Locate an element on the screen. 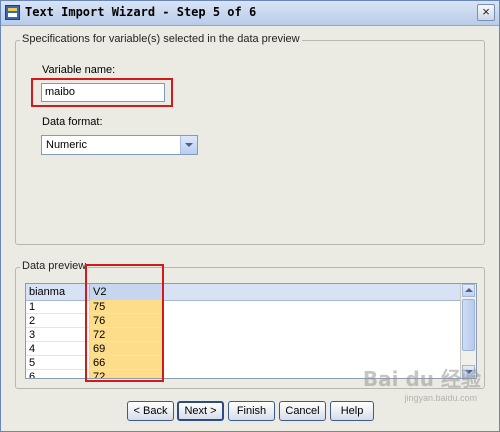 Image resolution: width=500 pixels, height=432 pixels. variable-name-label: Variable name: is located at coordinates (79, 70).